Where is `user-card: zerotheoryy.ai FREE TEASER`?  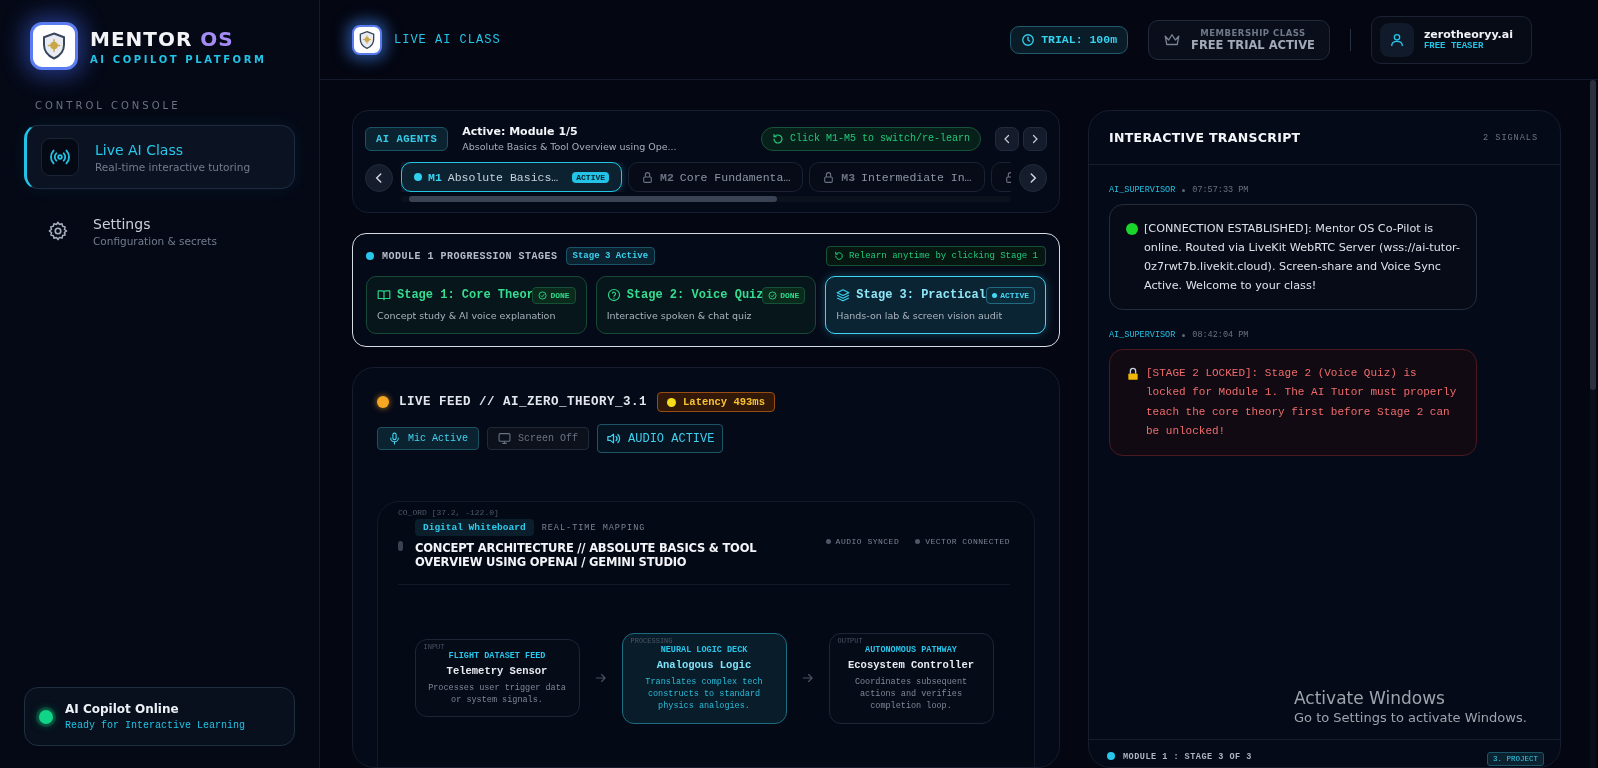 user-card: zerotheoryy.ai FREE TEASER is located at coordinates (1451, 39).